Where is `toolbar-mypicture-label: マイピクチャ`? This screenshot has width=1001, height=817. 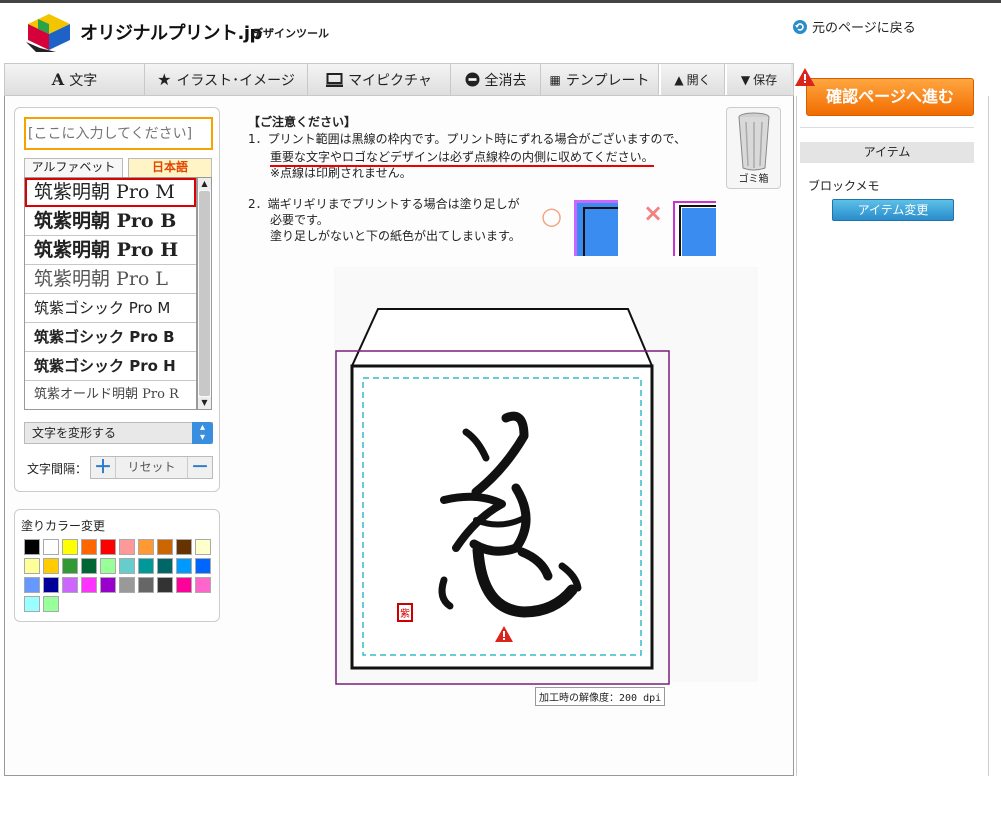 toolbar-mypicture-label: マイピクチャ is located at coordinates (390, 80).